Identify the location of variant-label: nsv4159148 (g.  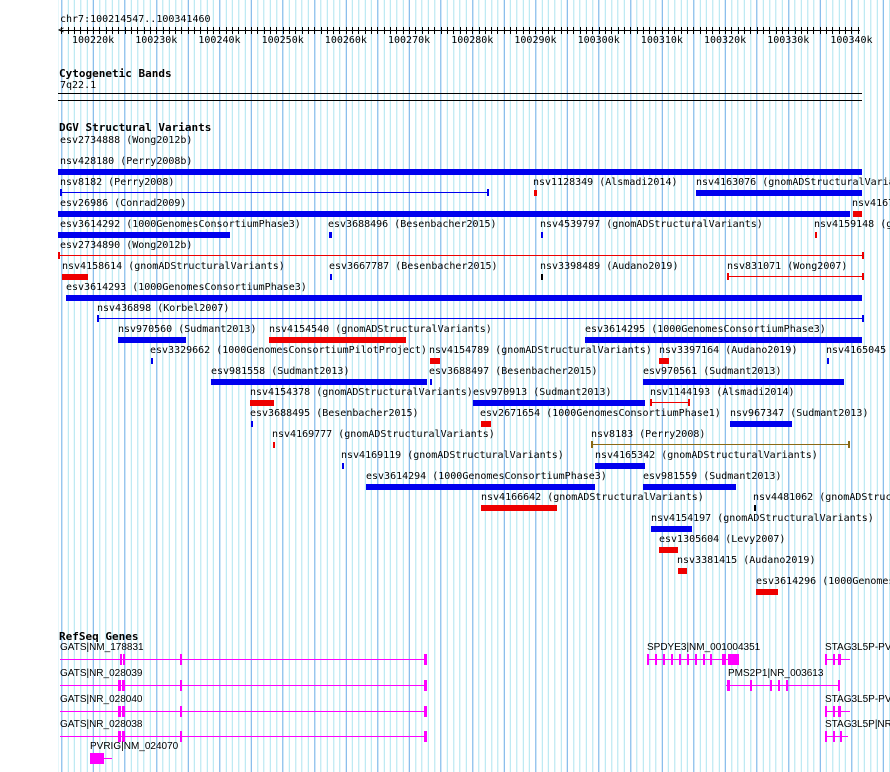
(852, 224).